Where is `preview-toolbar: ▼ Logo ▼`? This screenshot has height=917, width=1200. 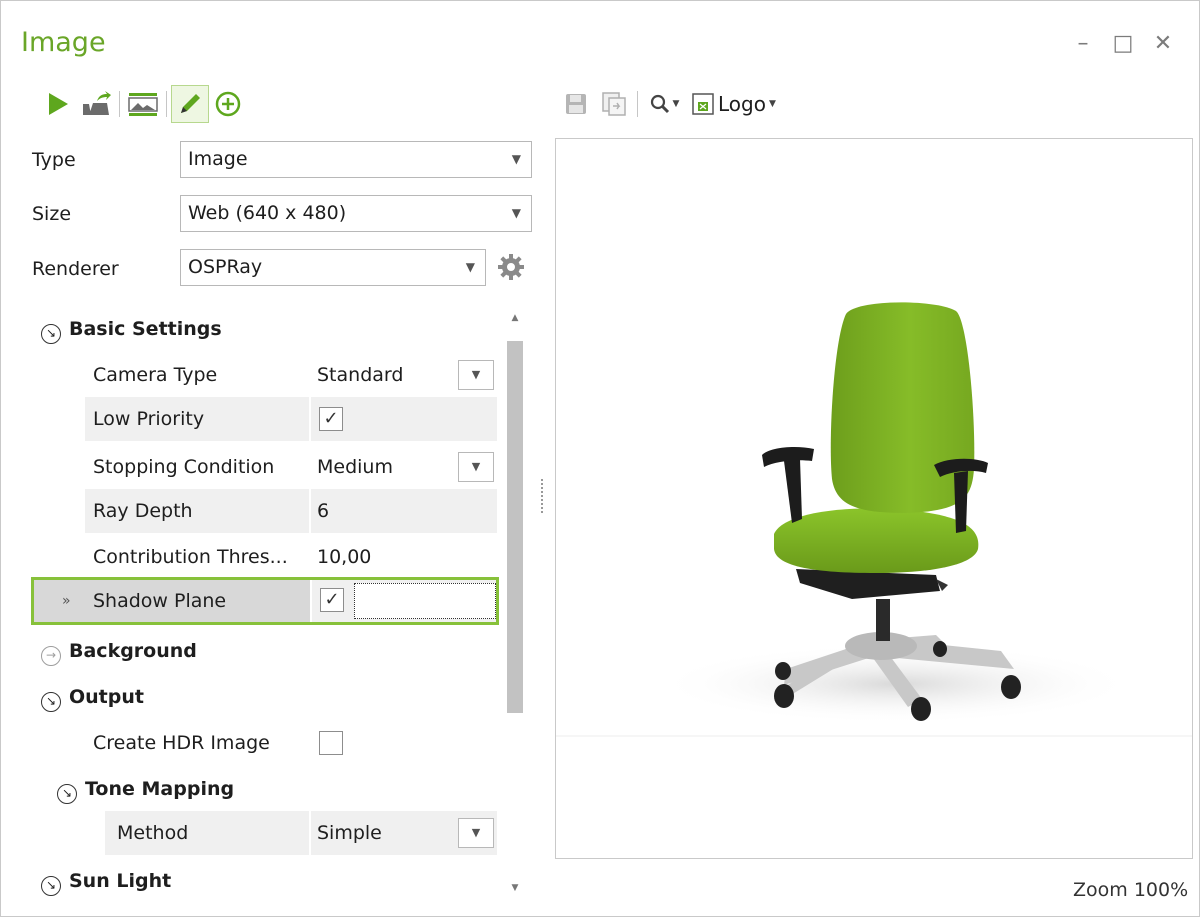
preview-toolbar: ▼ Logo ▼ is located at coordinates (679, 104).